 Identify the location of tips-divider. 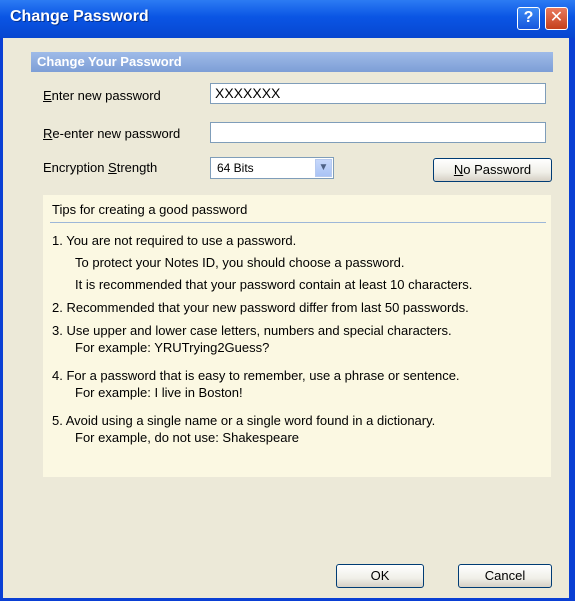
(298, 222).